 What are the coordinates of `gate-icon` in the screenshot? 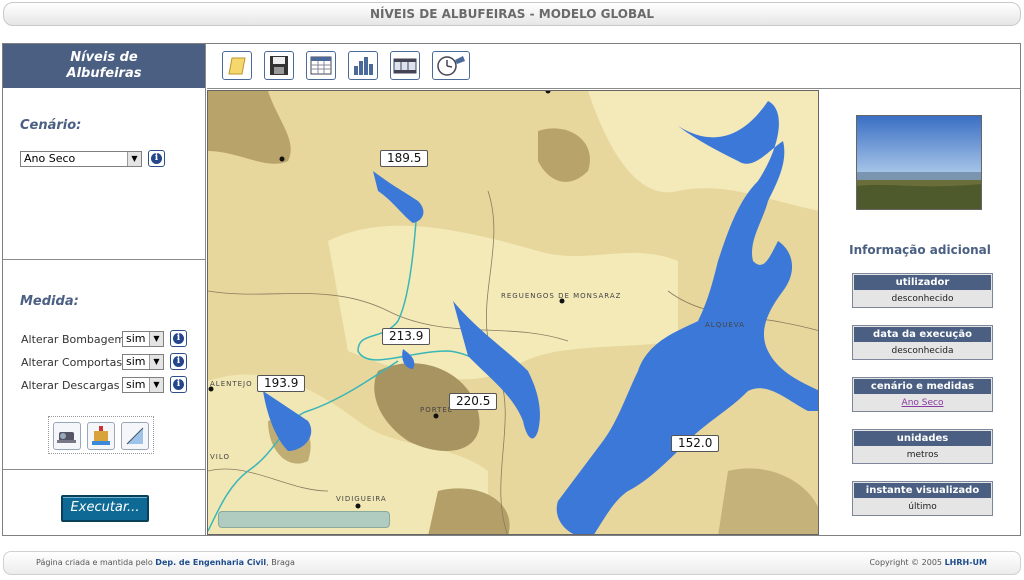 It's located at (101, 435).